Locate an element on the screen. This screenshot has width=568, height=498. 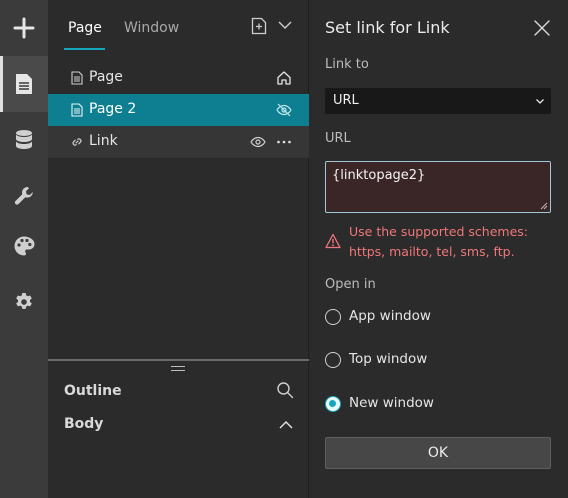
eye-icon is located at coordinates (258, 142).